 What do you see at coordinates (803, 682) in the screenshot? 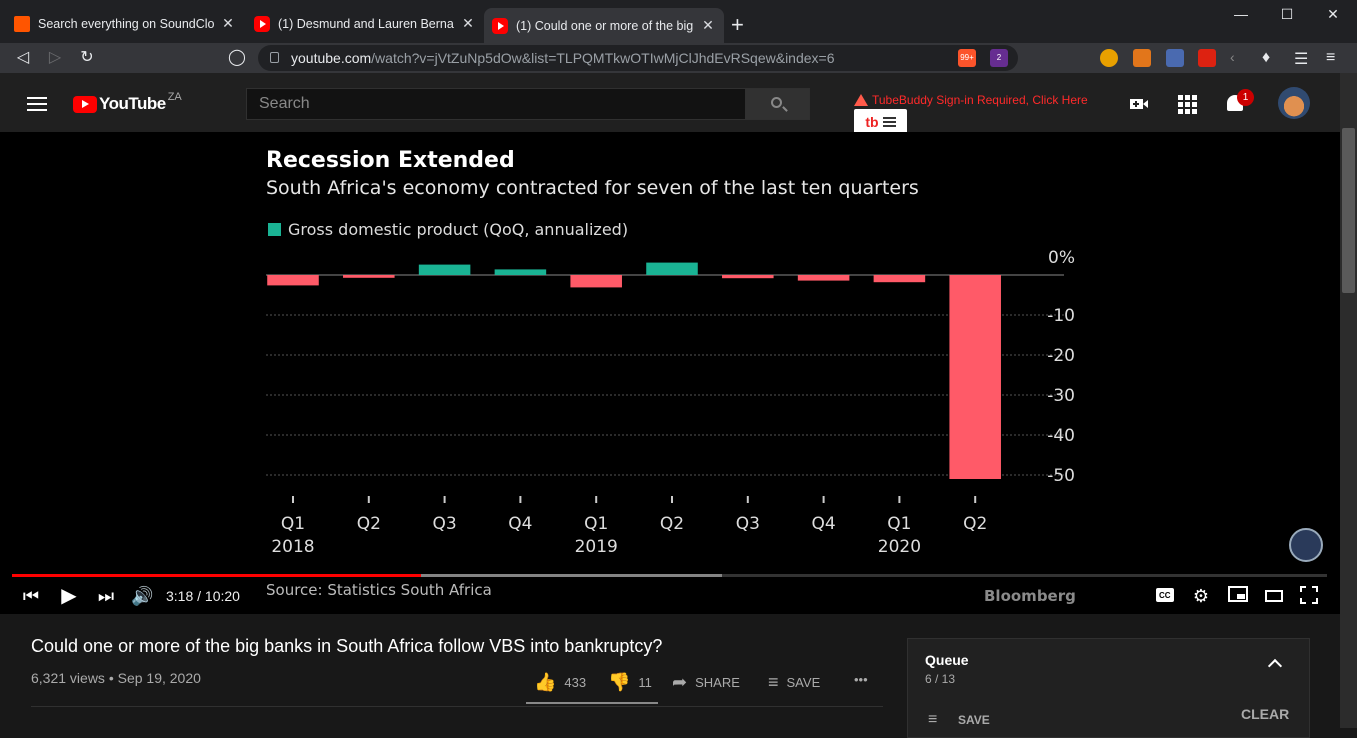
I see `save-label: SAVE` at bounding box center [803, 682].